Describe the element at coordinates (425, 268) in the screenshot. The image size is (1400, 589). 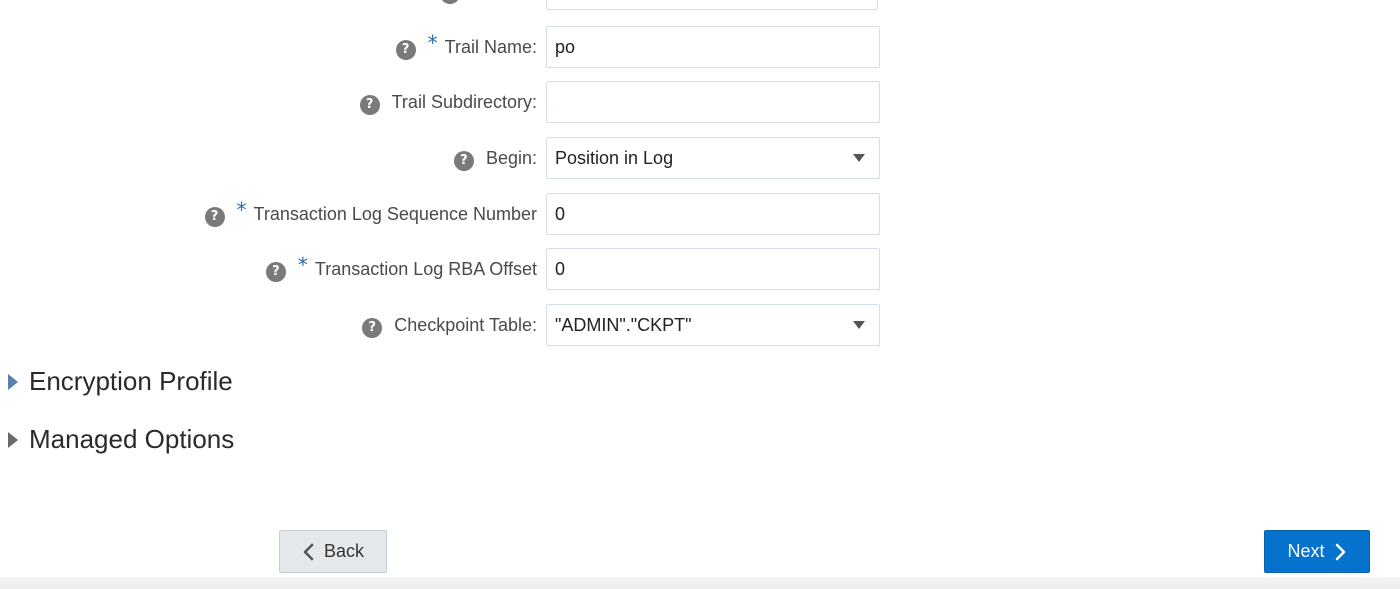
I see `transaction-log-rba-offset-label: Transaction Log RBA Offset` at that location.